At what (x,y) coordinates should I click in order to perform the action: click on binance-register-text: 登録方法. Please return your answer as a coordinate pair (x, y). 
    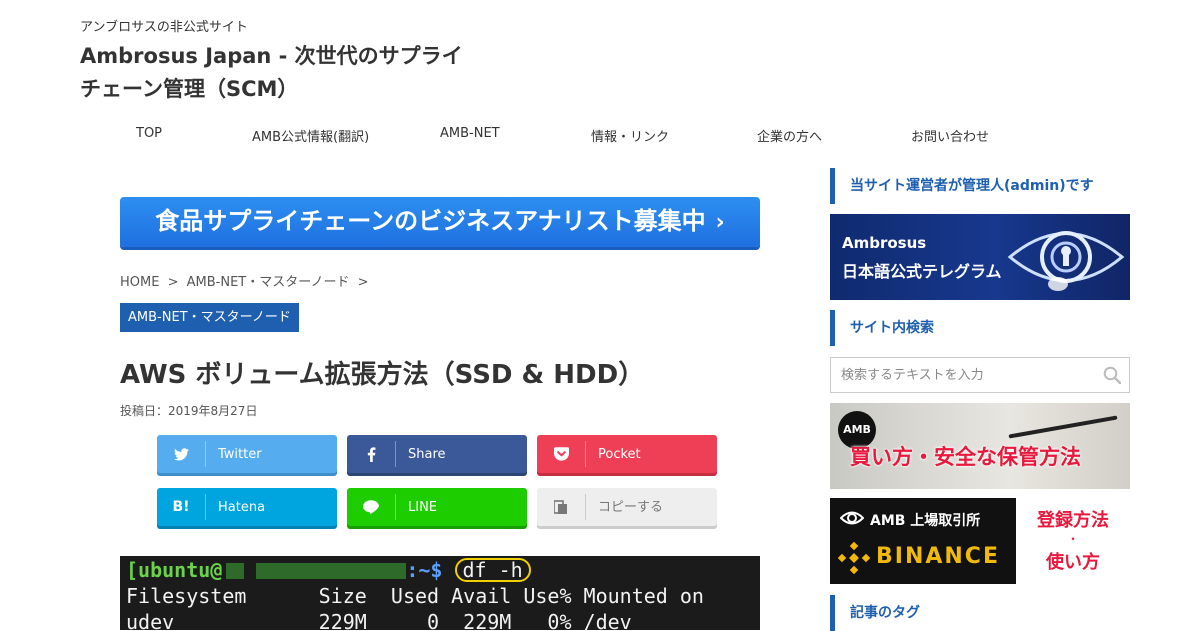
    Looking at the image, I should click on (1073, 520).